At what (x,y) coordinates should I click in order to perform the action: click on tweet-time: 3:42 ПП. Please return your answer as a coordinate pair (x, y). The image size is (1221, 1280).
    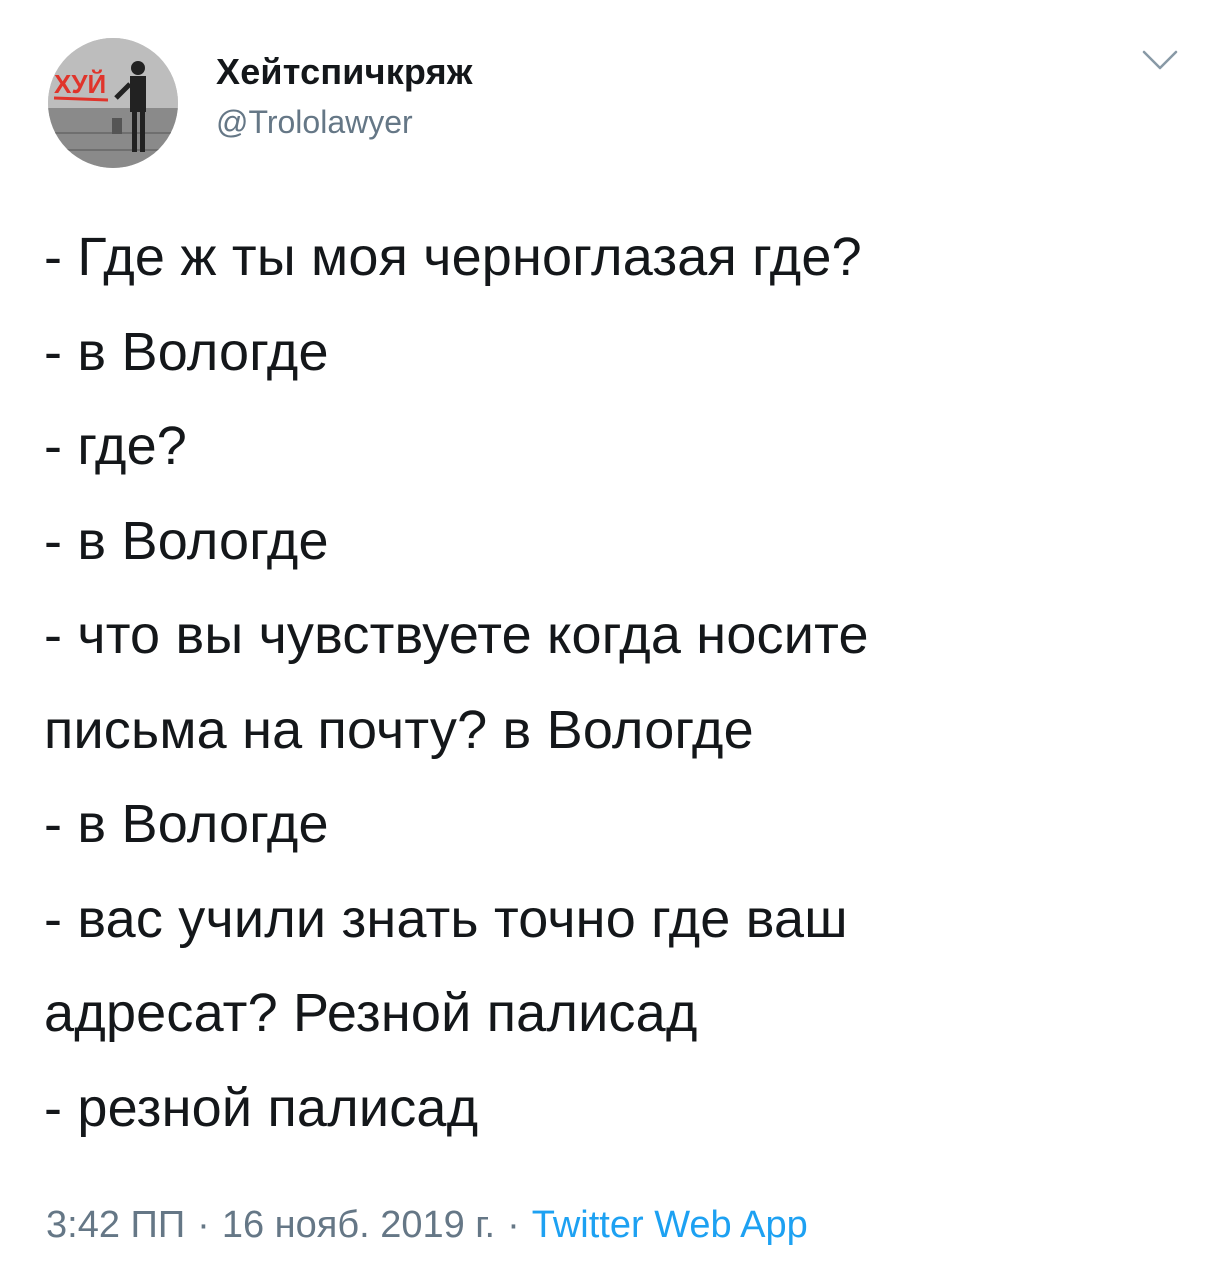
    Looking at the image, I should click on (115, 1225).